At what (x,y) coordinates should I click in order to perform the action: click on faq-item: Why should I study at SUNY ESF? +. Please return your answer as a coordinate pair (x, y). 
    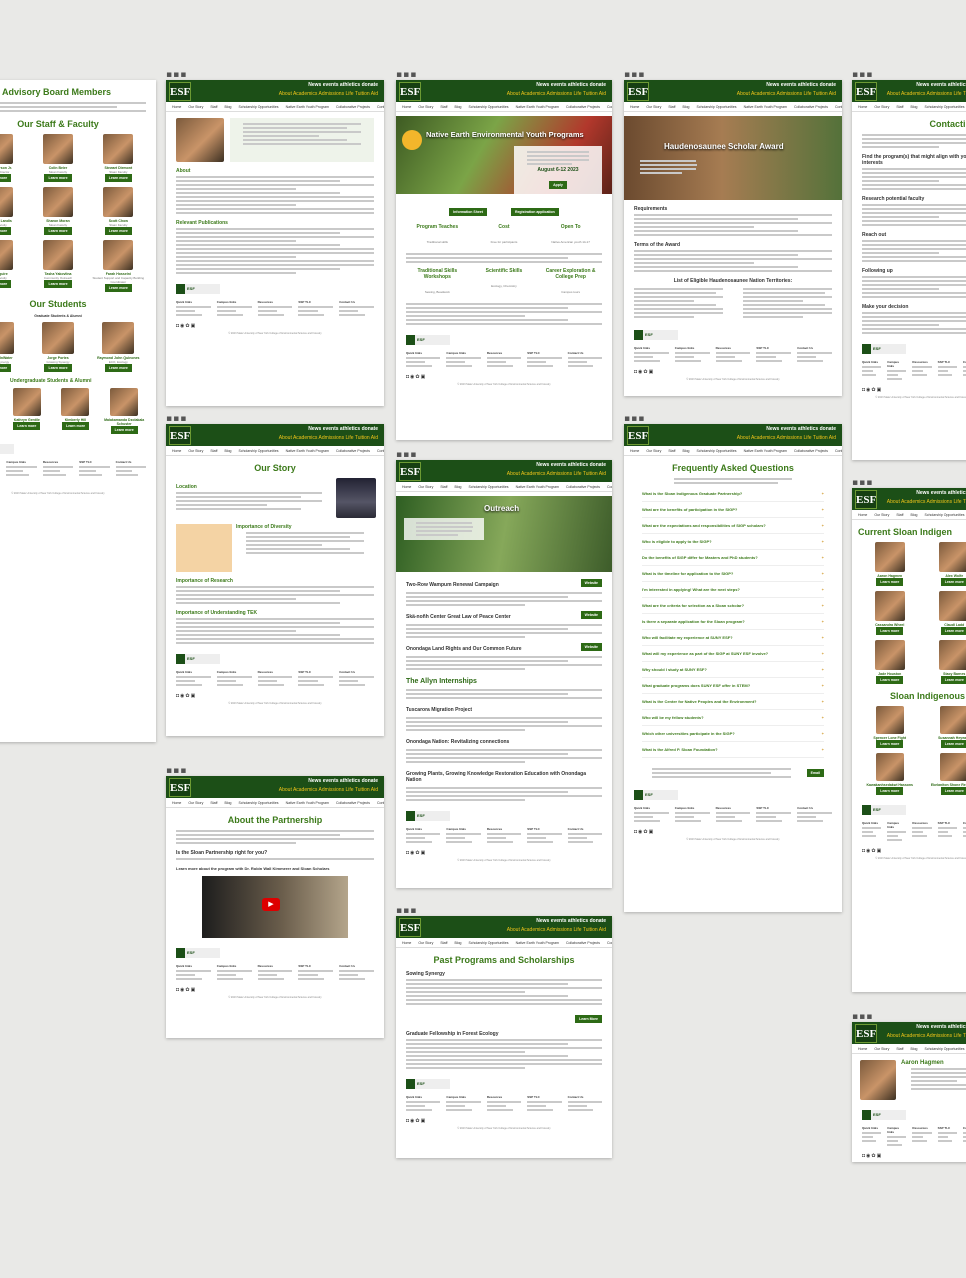
    Looking at the image, I should click on (733, 670).